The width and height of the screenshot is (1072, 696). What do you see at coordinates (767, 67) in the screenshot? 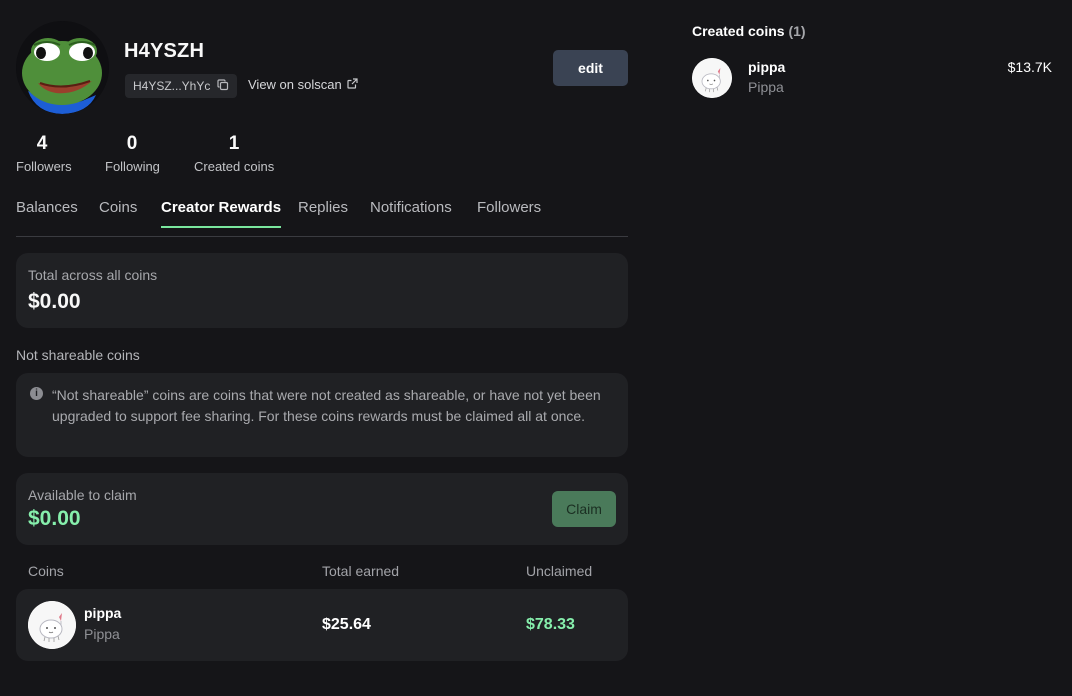
I see `created-coin-name: pippa` at bounding box center [767, 67].